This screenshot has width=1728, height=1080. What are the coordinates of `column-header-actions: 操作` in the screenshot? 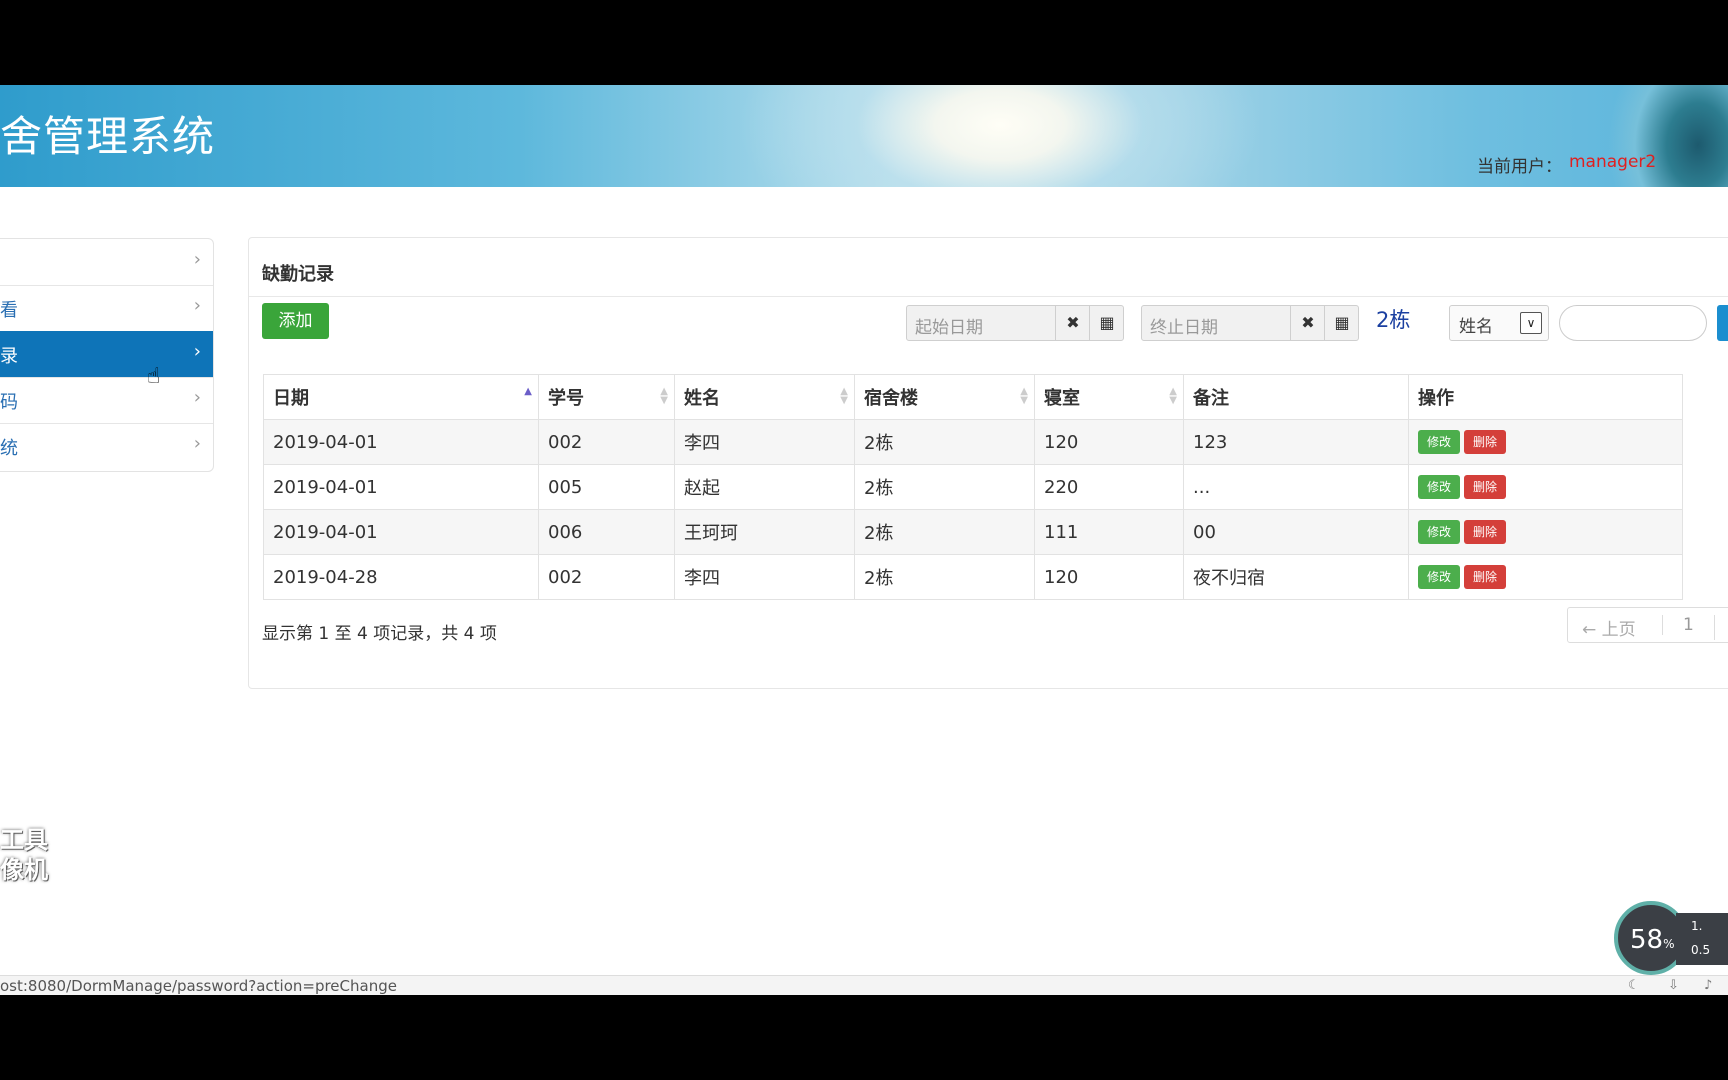 It's located at (1545, 397).